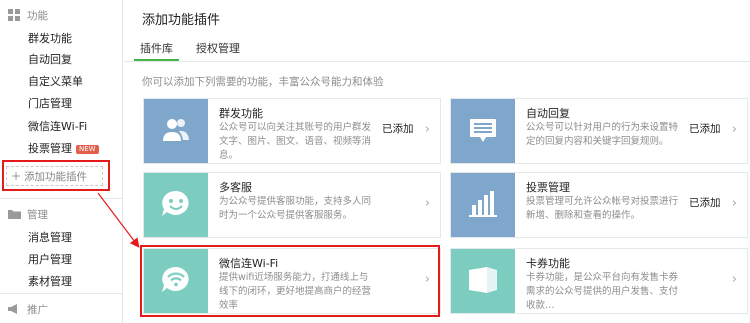 The width and height of the screenshot is (750, 323). Describe the element at coordinates (118, 220) in the screenshot. I see `annotation-arrow` at that location.